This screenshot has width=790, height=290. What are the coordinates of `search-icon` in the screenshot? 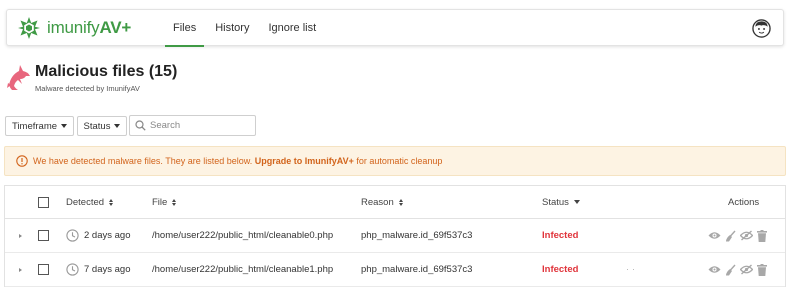 It's located at (140, 125).